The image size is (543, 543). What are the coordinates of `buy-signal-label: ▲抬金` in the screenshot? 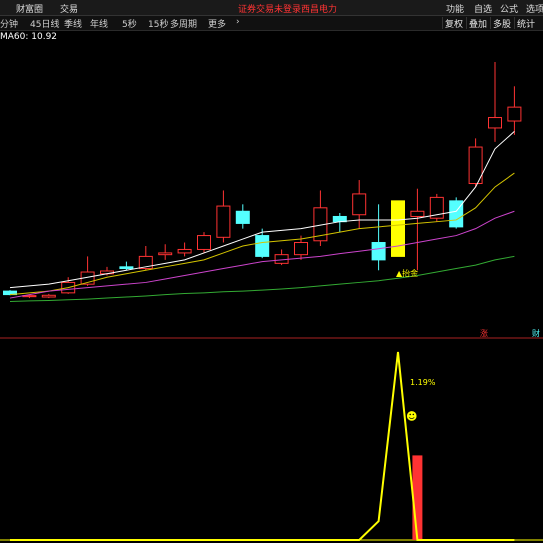 It's located at (407, 273).